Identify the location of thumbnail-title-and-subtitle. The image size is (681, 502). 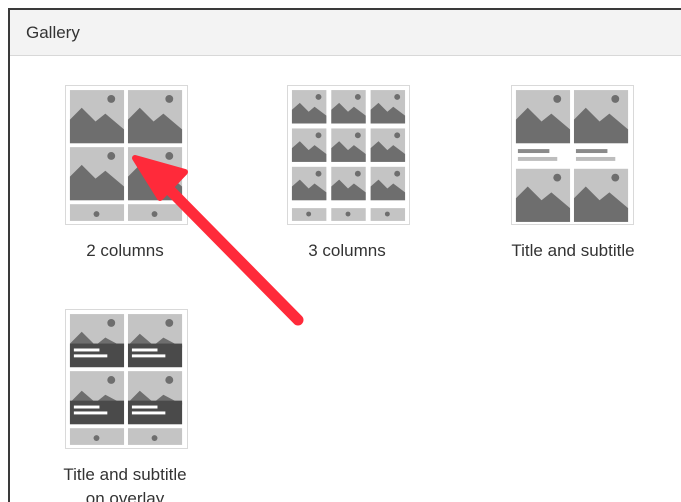
(572, 155).